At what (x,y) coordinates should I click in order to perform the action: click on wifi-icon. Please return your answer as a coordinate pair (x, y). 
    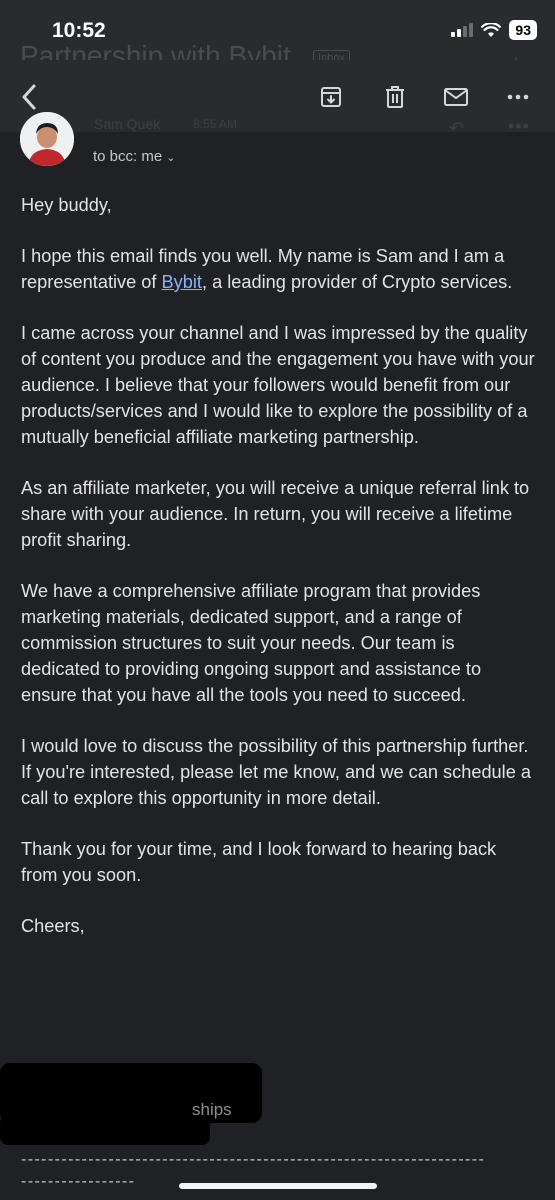
    Looking at the image, I should click on (491, 29).